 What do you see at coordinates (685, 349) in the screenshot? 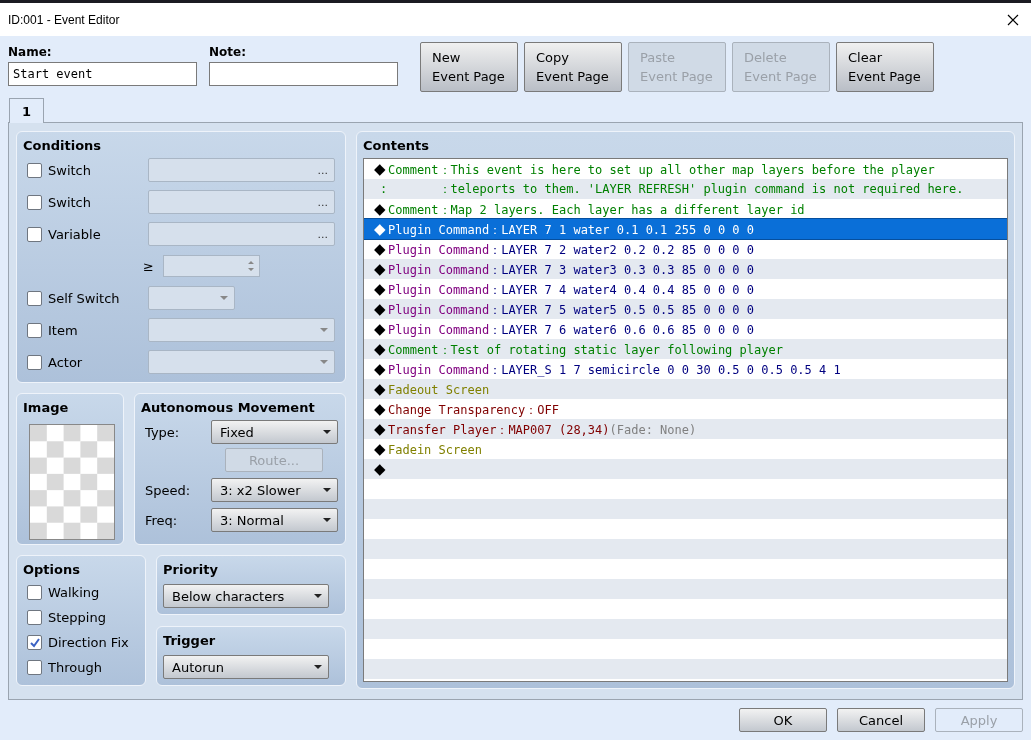
I see `command-row: ◆ Comment：Test of rotating static layer following player` at bounding box center [685, 349].